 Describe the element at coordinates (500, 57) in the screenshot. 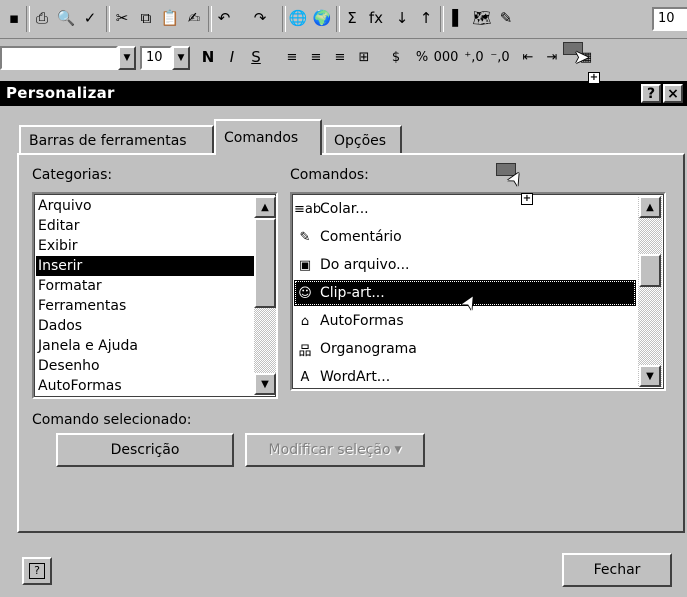

I see `decrease-decimal-icon: ⁻,0` at that location.